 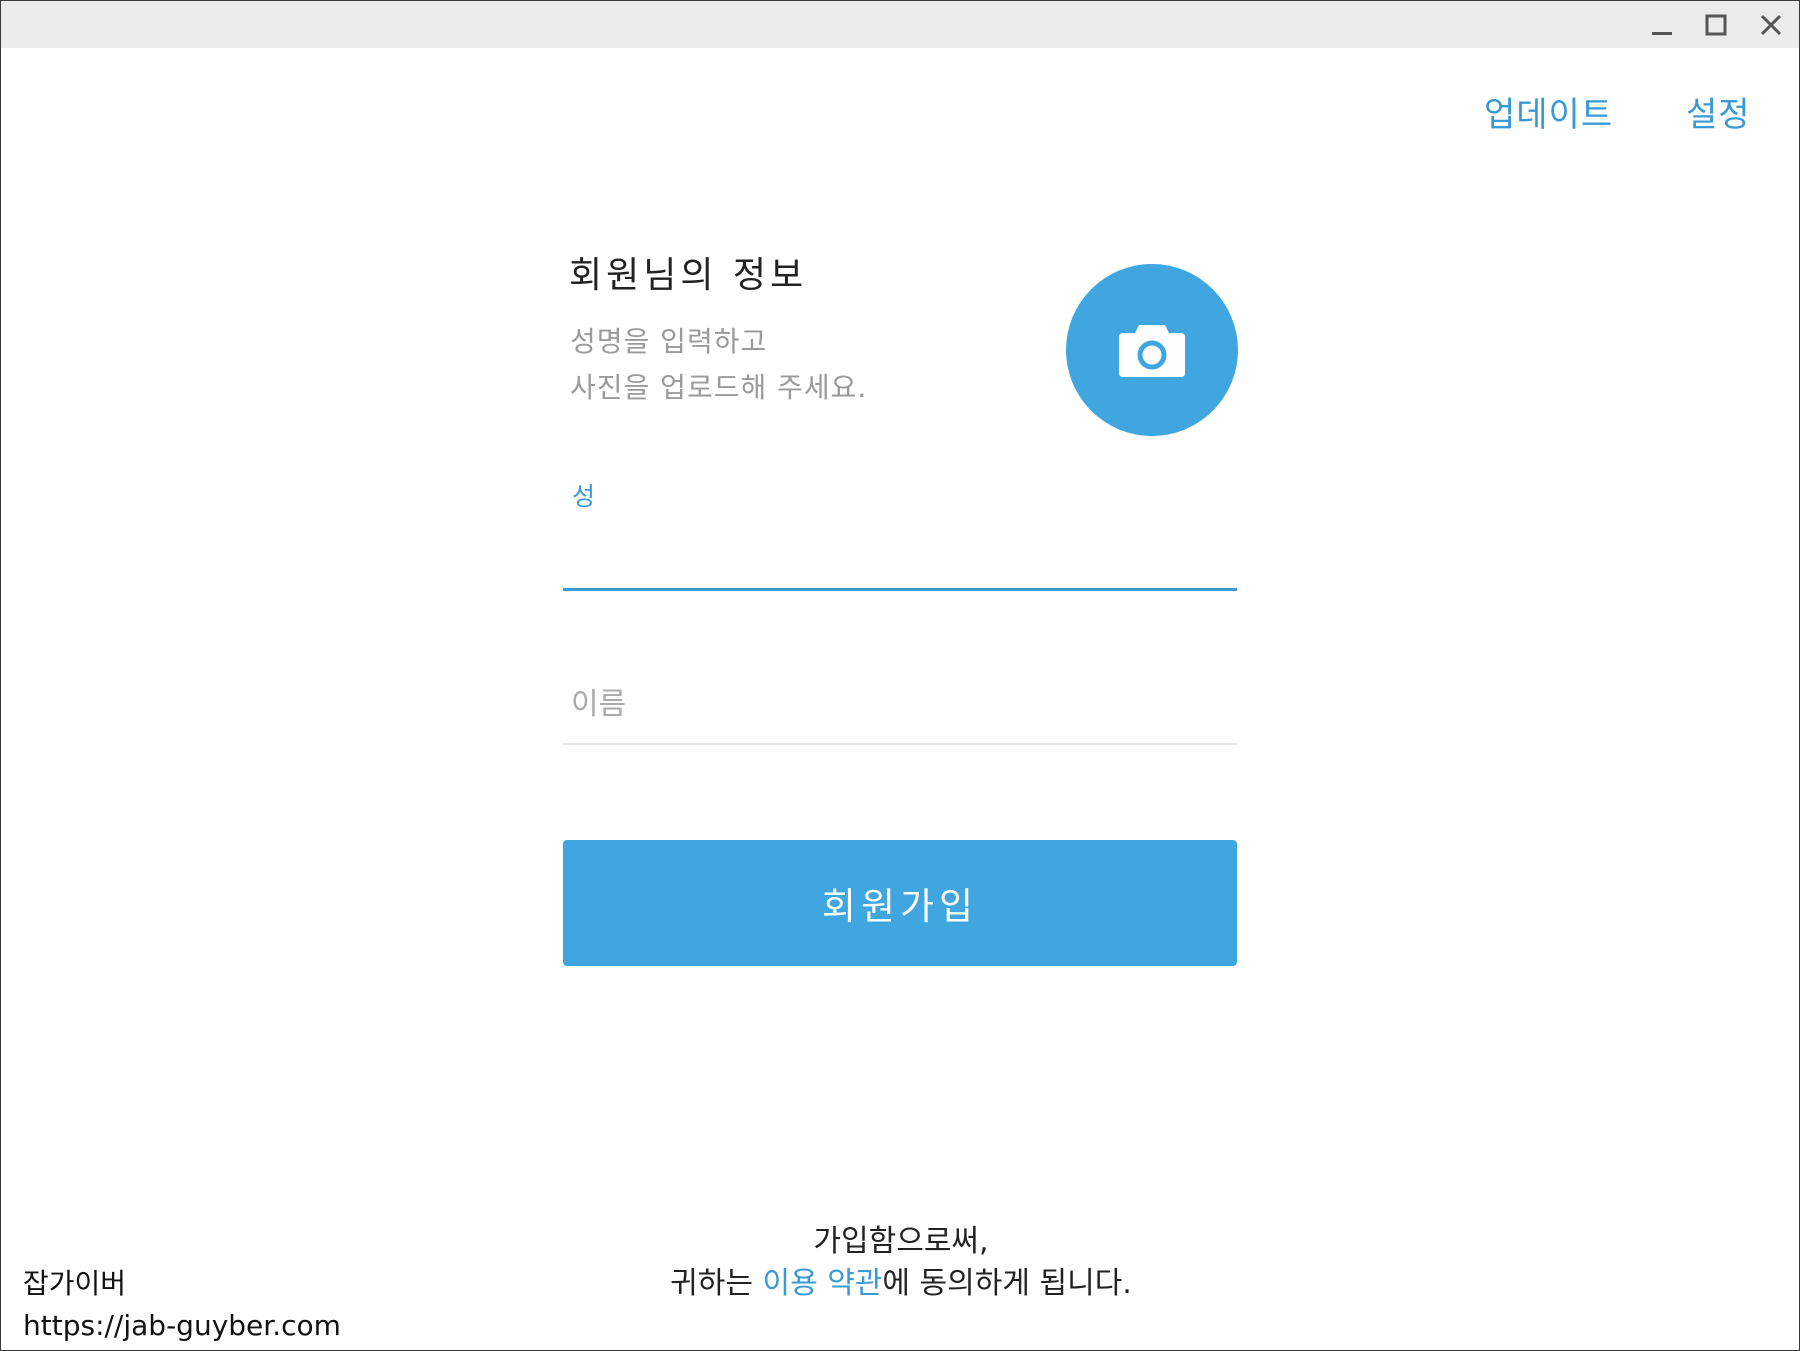 What do you see at coordinates (669, 341) in the screenshot?
I see `instructions-line-1: 성명을 입력하고` at bounding box center [669, 341].